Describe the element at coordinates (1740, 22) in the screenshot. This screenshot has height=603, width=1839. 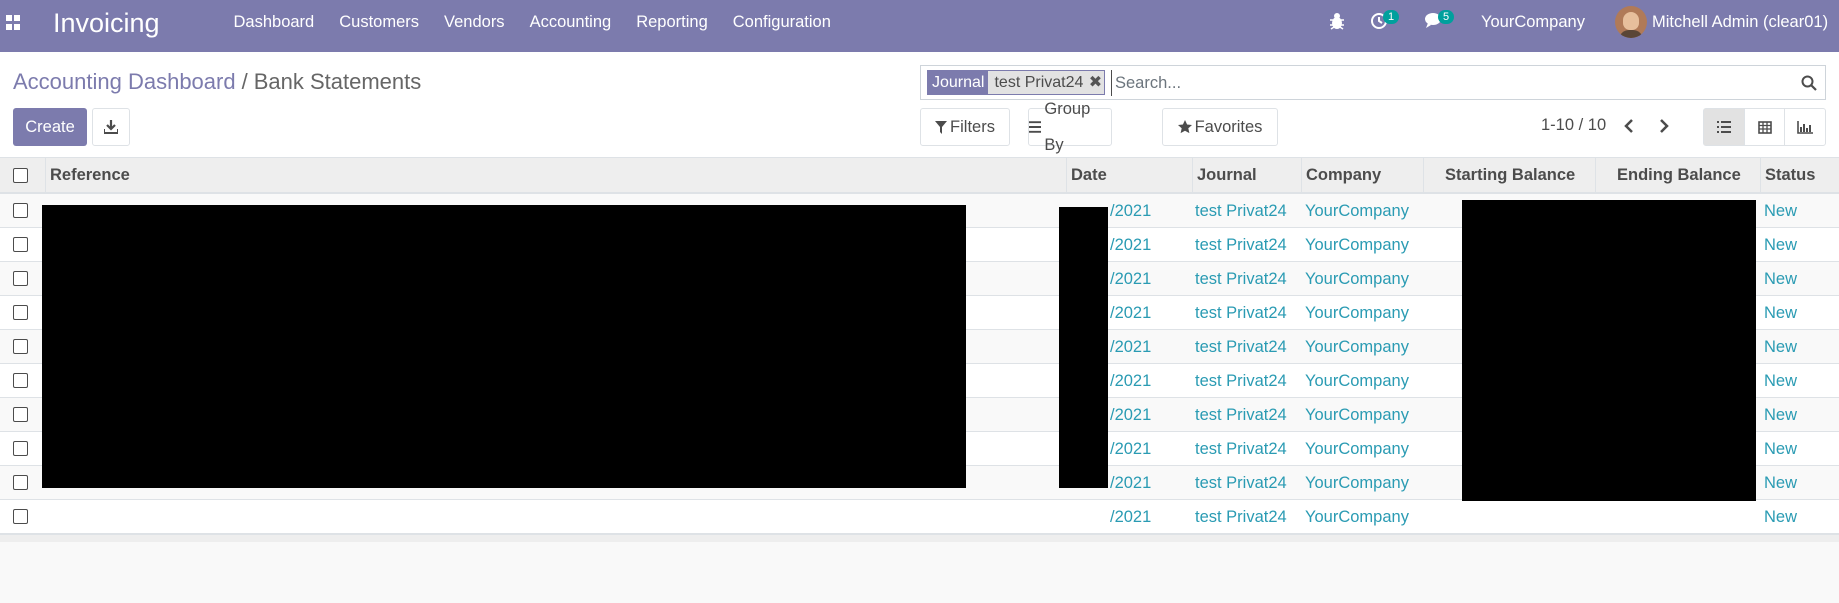
I see `user-menu: Mitchell Admin (clear01)` at that location.